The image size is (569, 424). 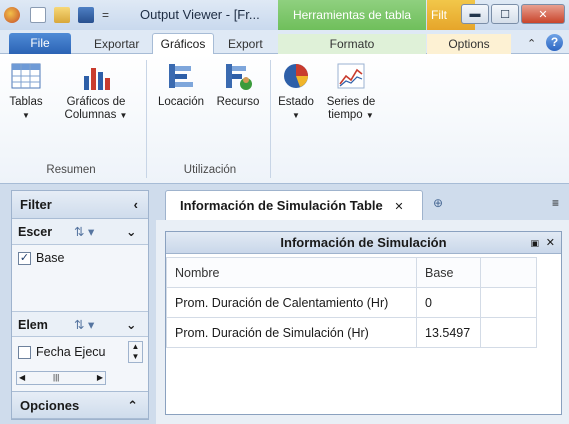 I want to click on estado-button: Estado ▼, so click(x=296, y=91).